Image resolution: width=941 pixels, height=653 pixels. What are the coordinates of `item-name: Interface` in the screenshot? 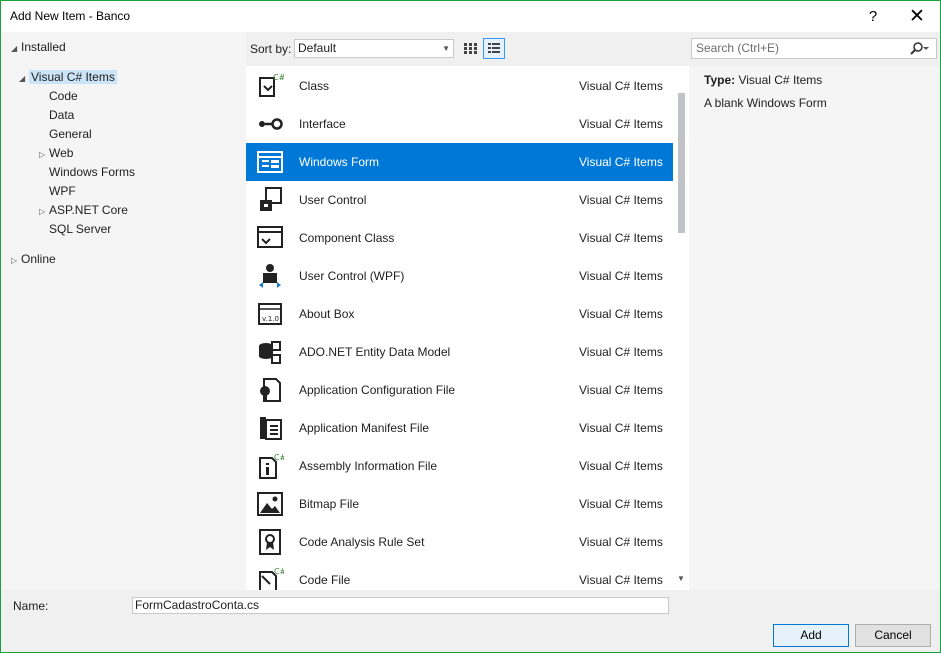 It's located at (322, 124).